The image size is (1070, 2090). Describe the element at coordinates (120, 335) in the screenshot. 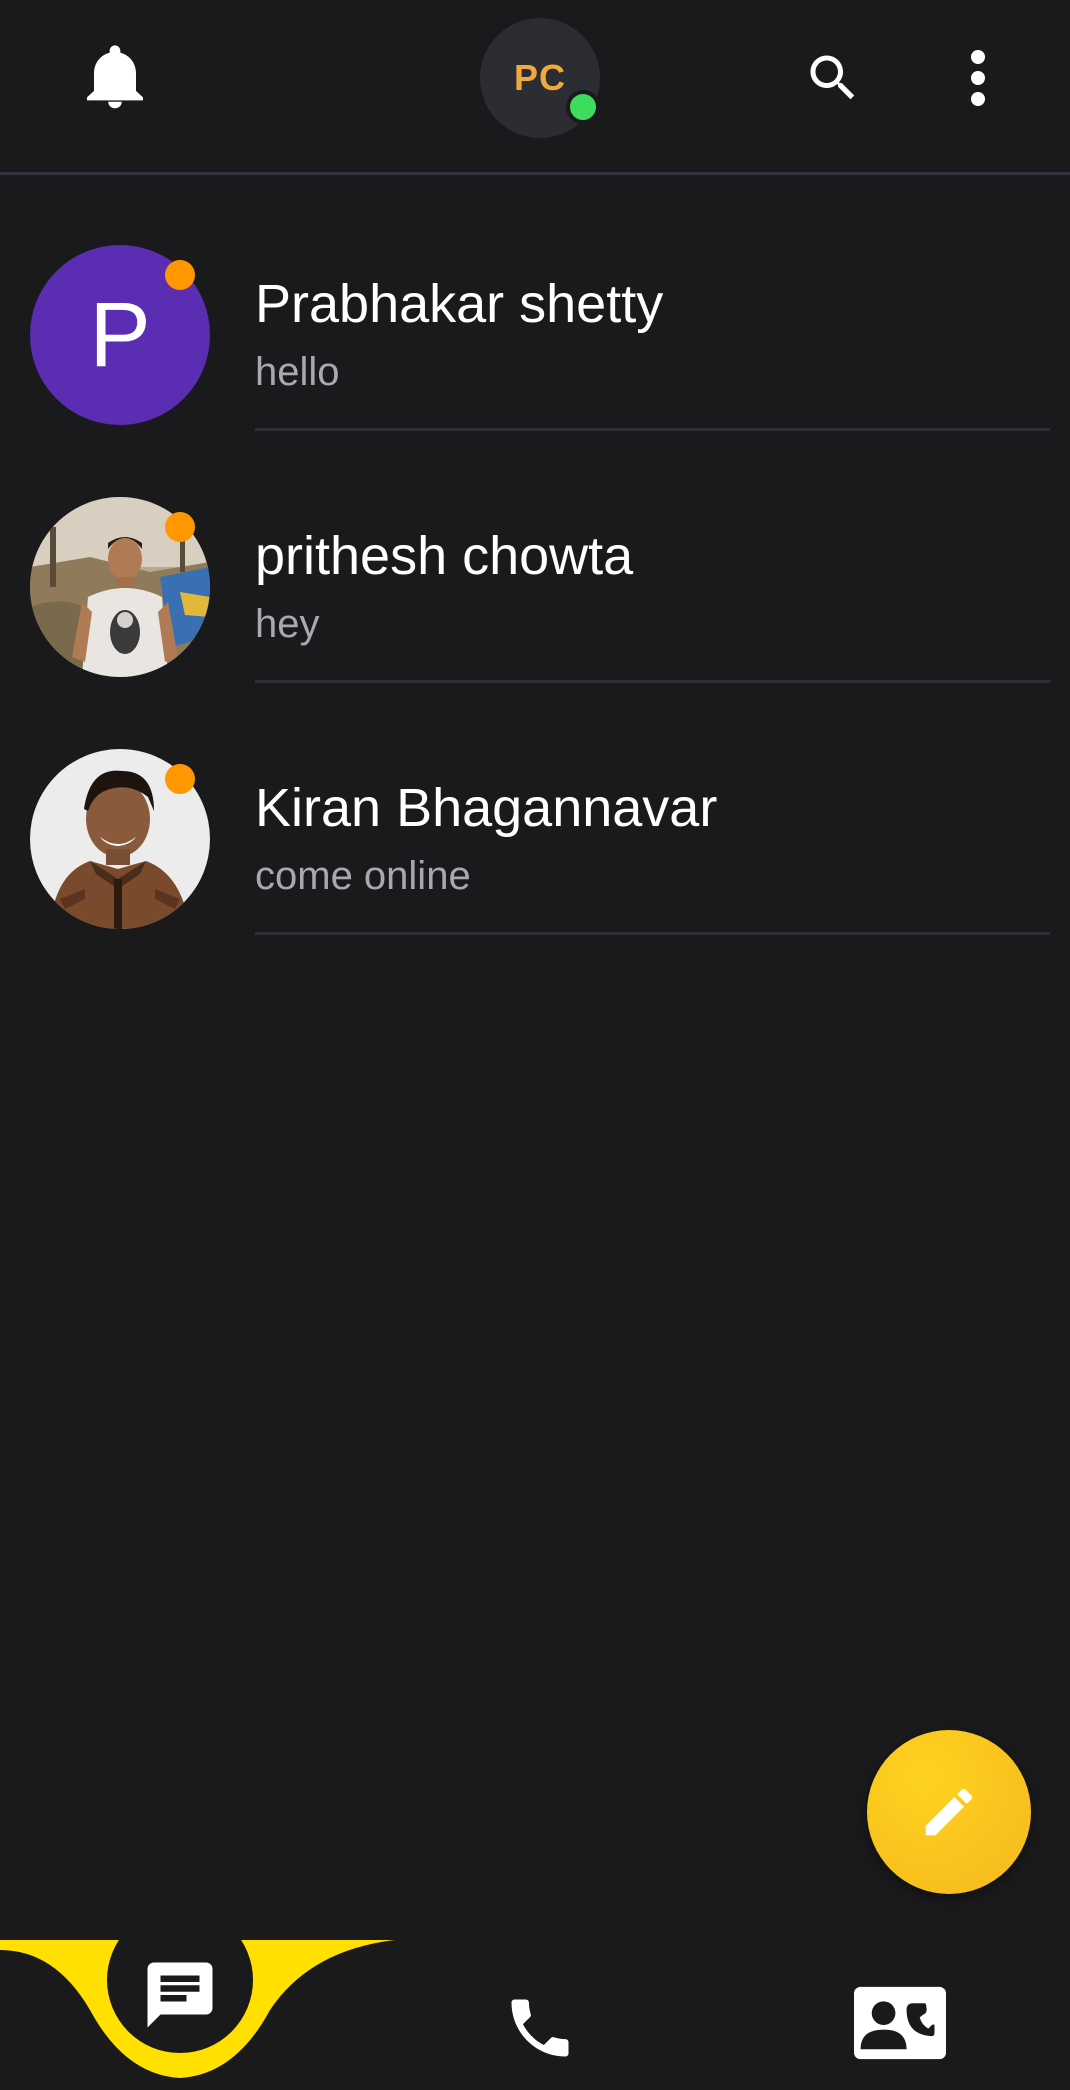

I see `avatar-letter: P` at that location.